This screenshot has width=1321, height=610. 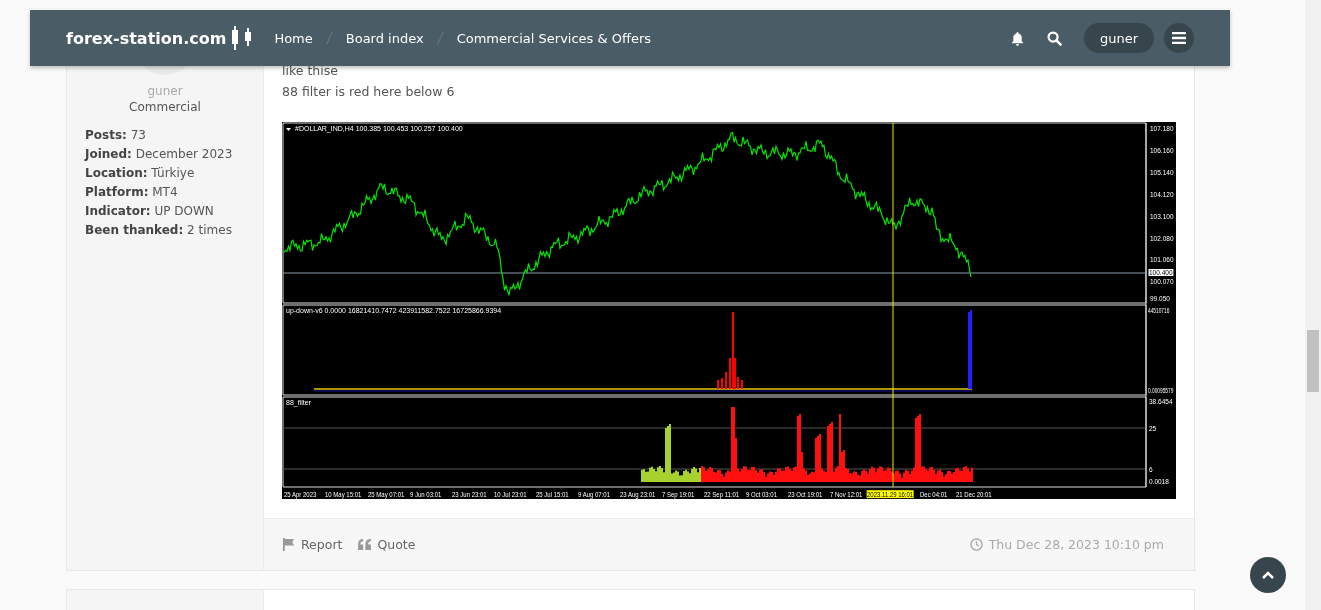 What do you see at coordinates (1066, 544) in the screenshot?
I see `post-date: Thu Dec 28, 2023 10:10 pm` at bounding box center [1066, 544].